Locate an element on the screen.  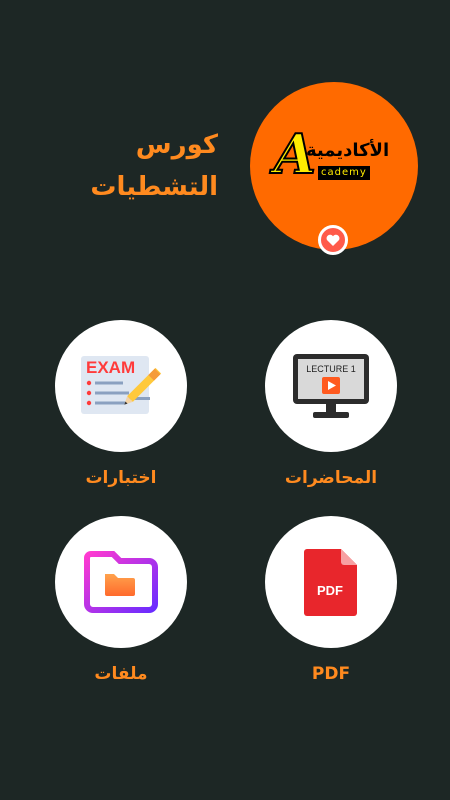
lecture-video-icon: LECTURE 1 is located at coordinates (331, 386).